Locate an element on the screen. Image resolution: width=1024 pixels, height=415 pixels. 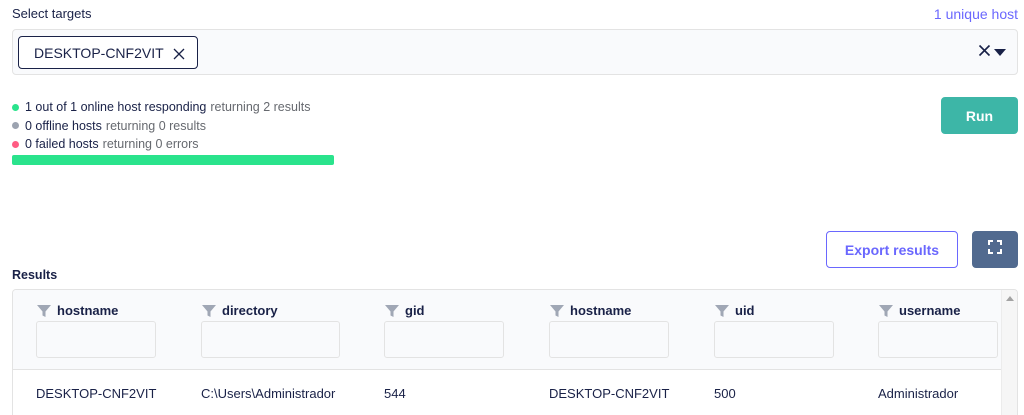
filter-input-directory is located at coordinates (270, 339).